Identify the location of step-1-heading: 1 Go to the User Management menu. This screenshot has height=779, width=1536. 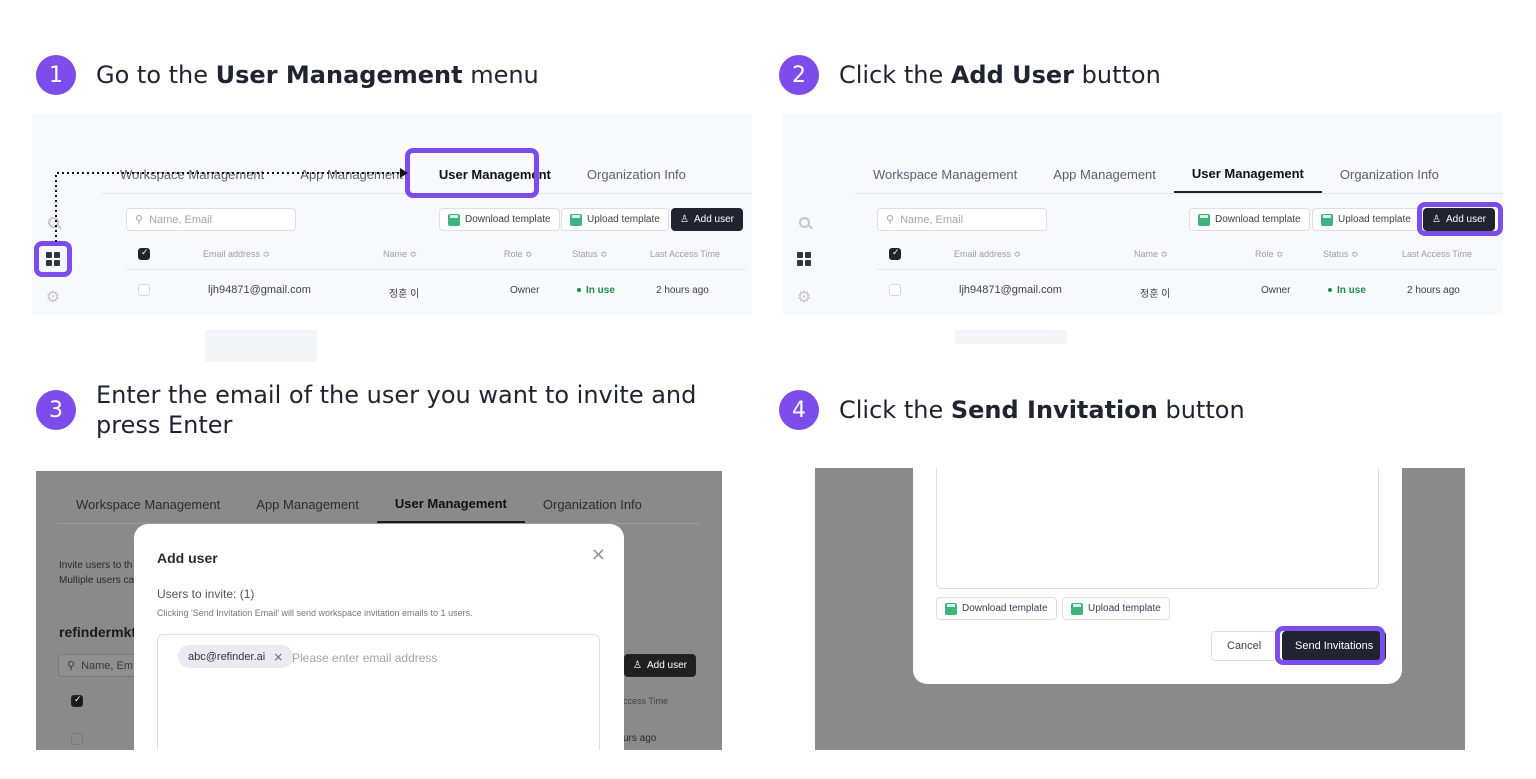
(287, 75).